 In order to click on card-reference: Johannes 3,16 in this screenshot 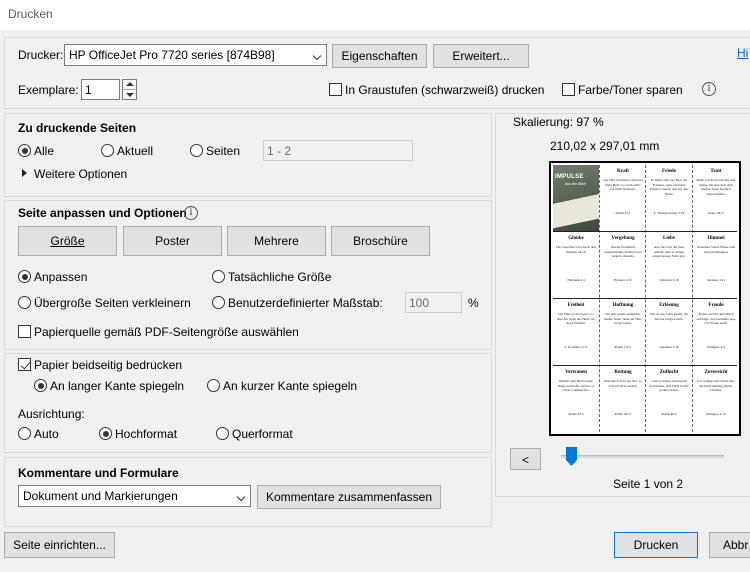, I will do `click(669, 280)`.